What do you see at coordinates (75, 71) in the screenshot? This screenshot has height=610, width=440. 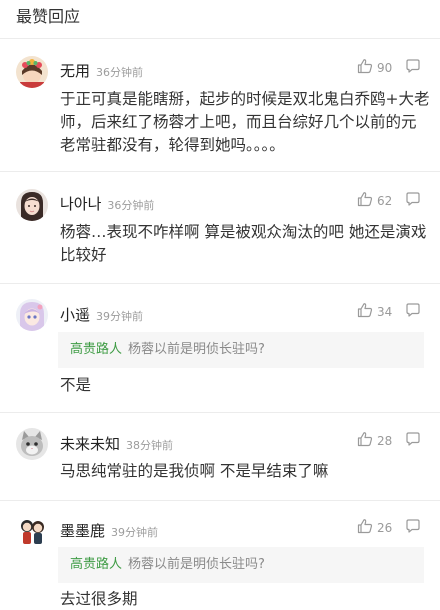 I see `username-text: 无用` at bounding box center [75, 71].